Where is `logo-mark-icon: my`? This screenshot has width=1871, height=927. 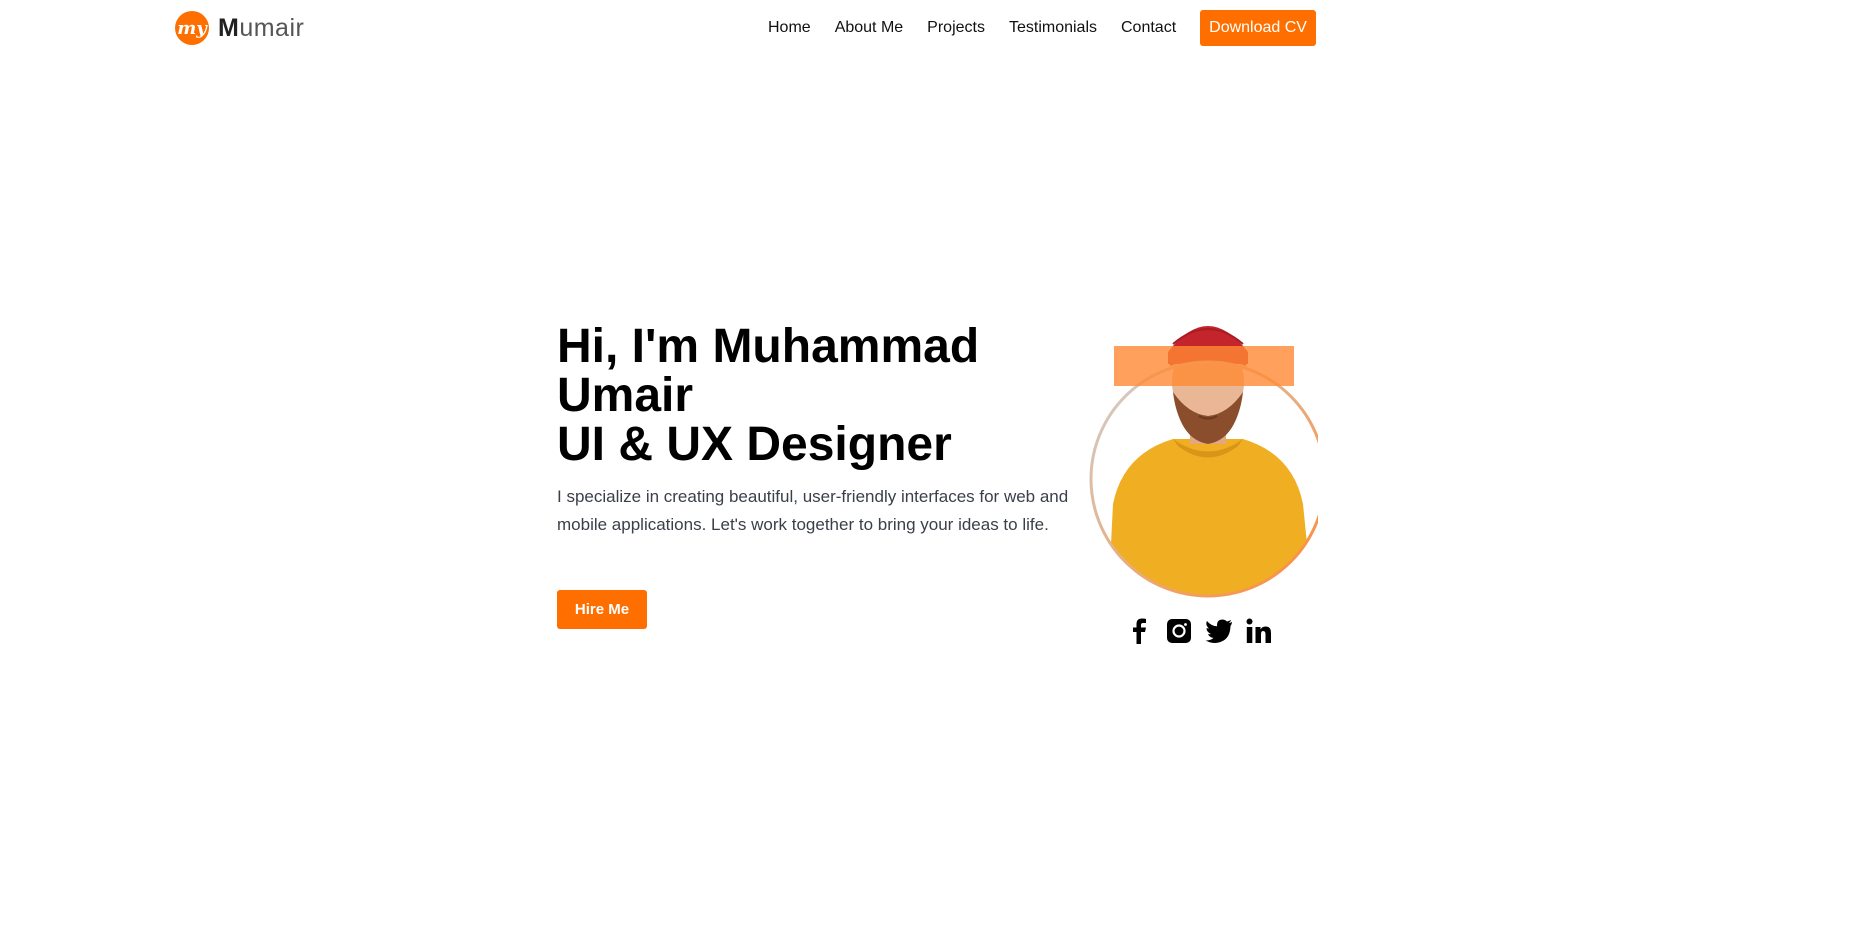
logo-mark-icon: my is located at coordinates (192, 28).